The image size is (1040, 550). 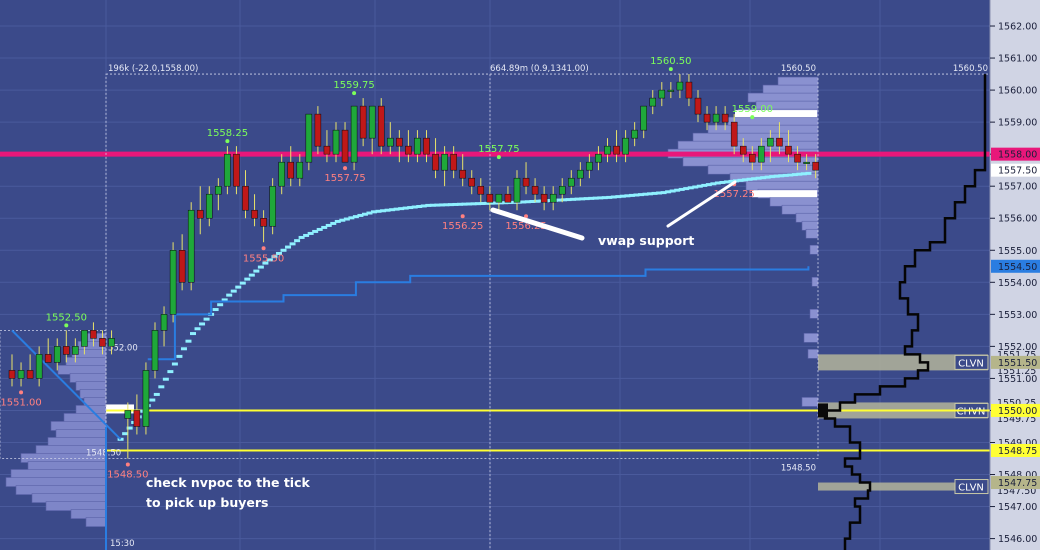 I want to click on axis-tick-label: 1554.00, so click(x=1017, y=283).